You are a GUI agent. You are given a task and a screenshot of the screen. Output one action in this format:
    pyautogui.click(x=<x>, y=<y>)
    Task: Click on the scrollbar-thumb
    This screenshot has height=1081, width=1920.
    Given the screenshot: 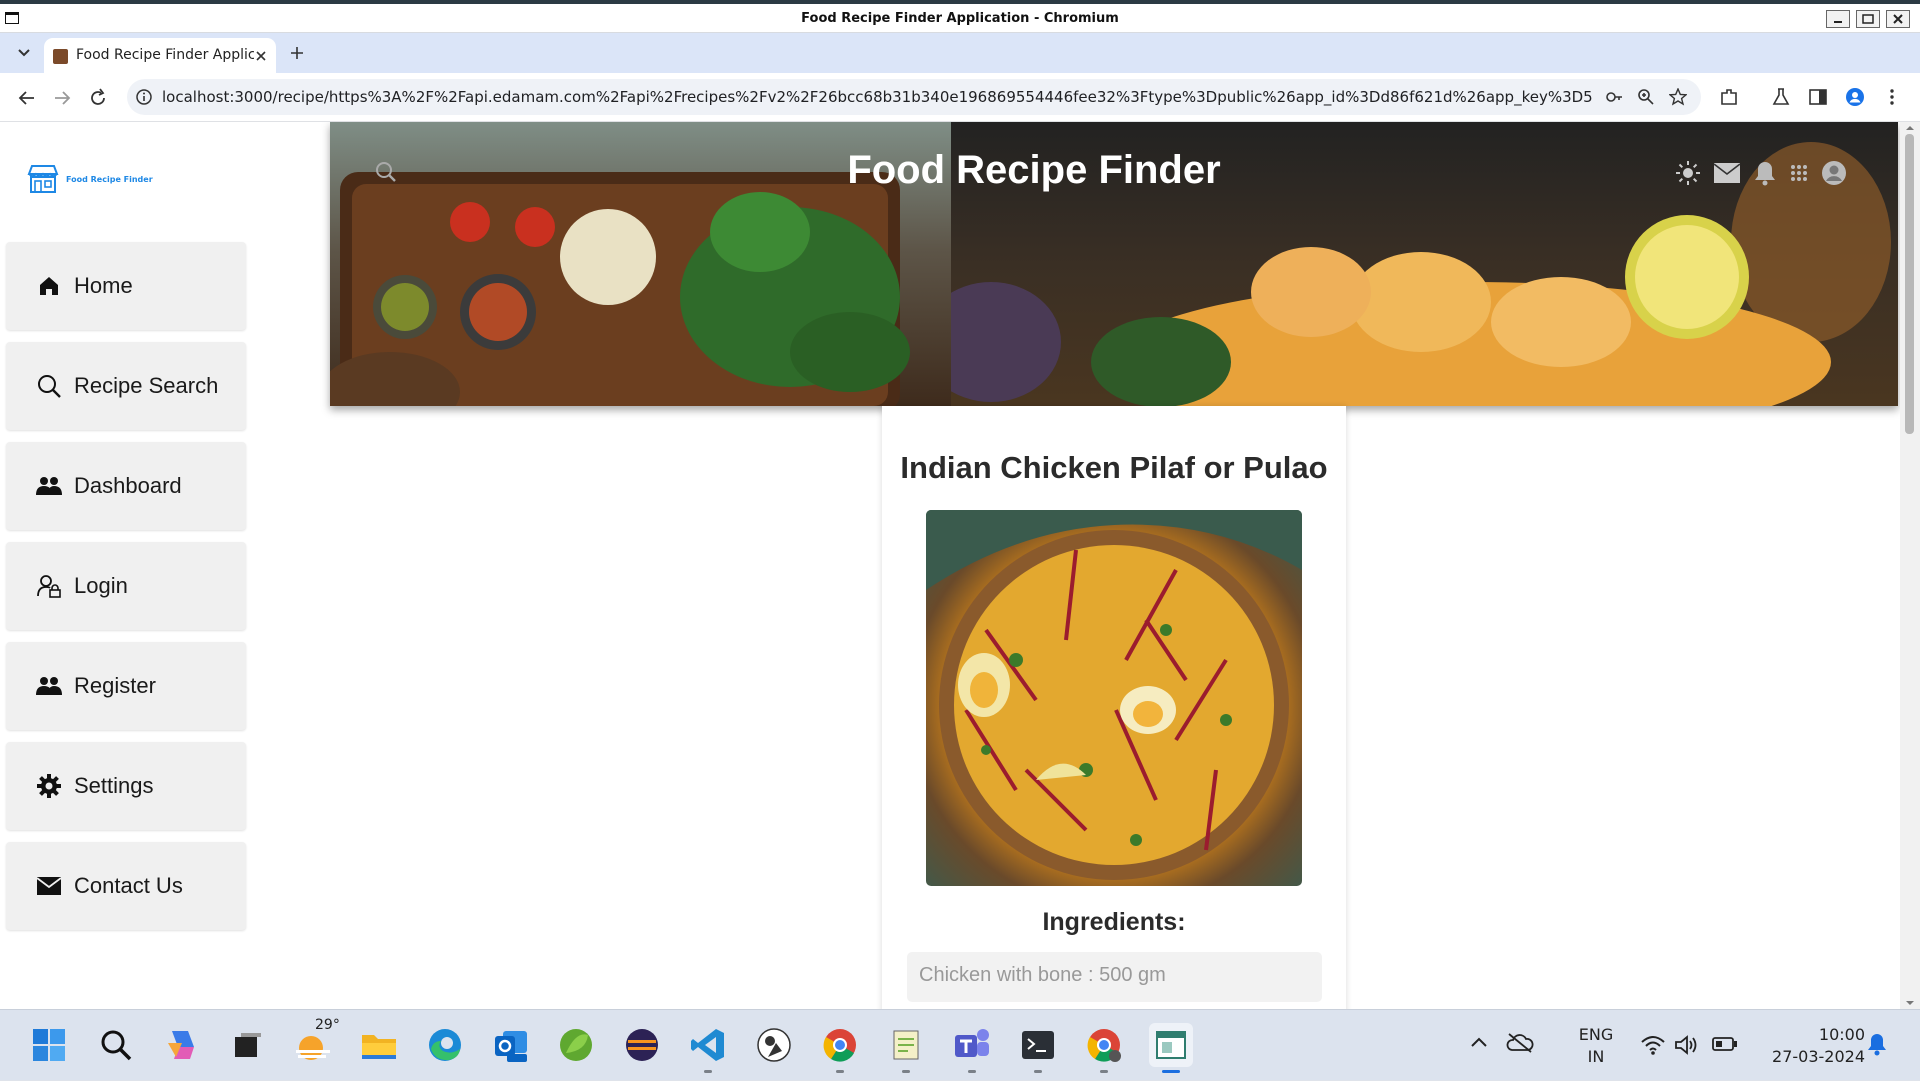 What is the action you would take?
    pyautogui.click(x=1909, y=284)
    